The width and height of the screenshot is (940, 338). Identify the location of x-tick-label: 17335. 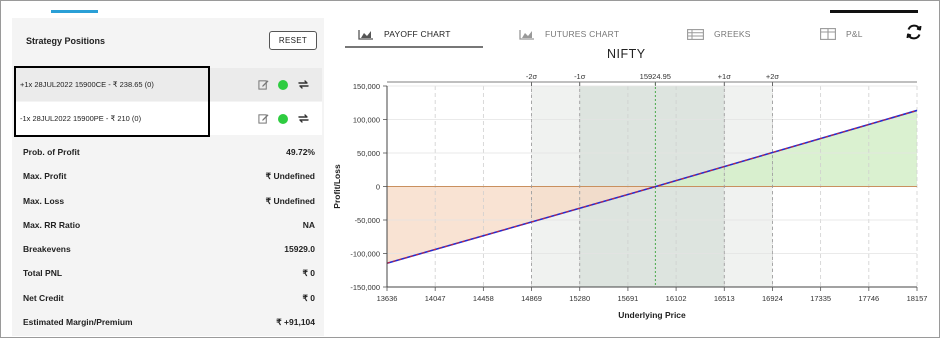
(820, 298).